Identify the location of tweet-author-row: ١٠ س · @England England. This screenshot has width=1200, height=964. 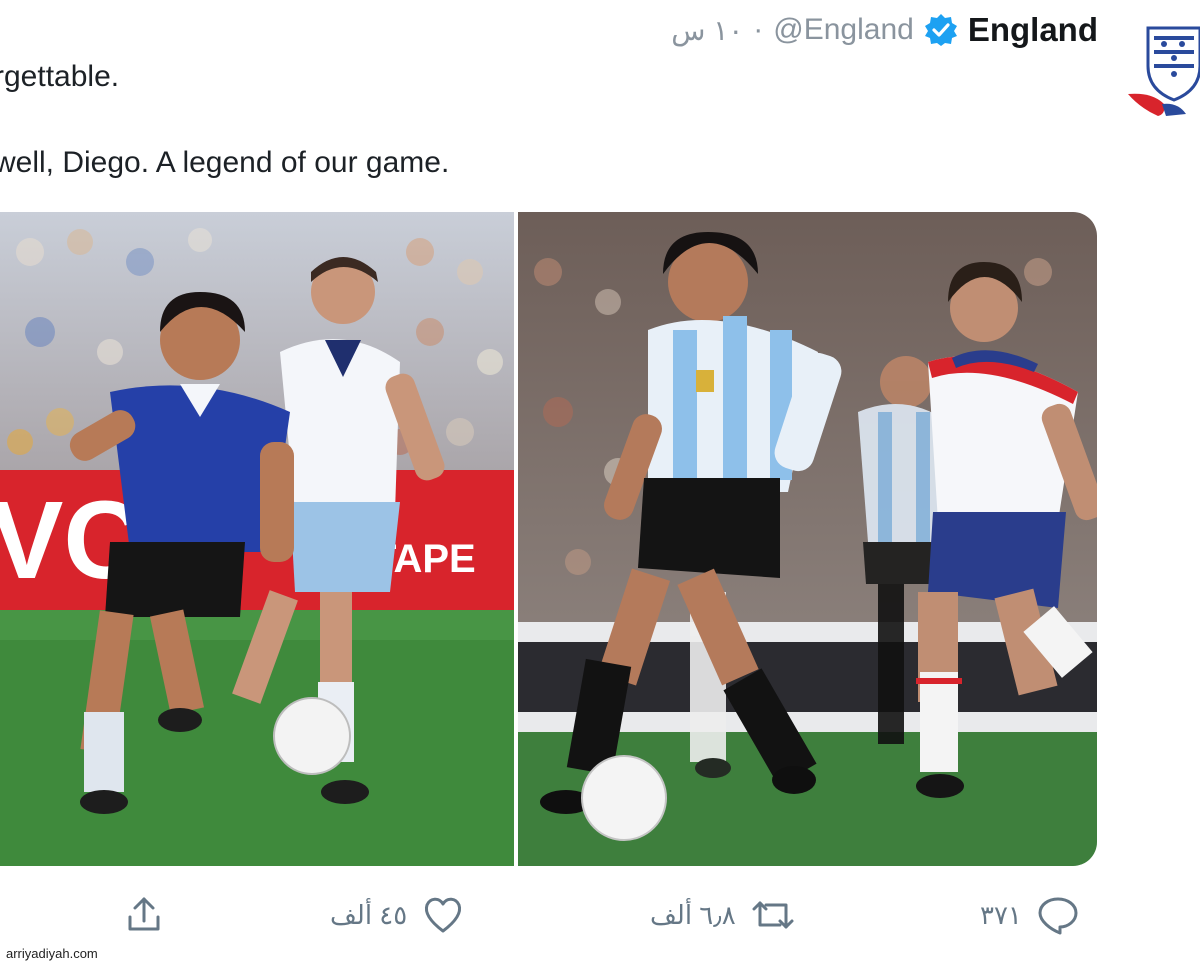
(884, 30).